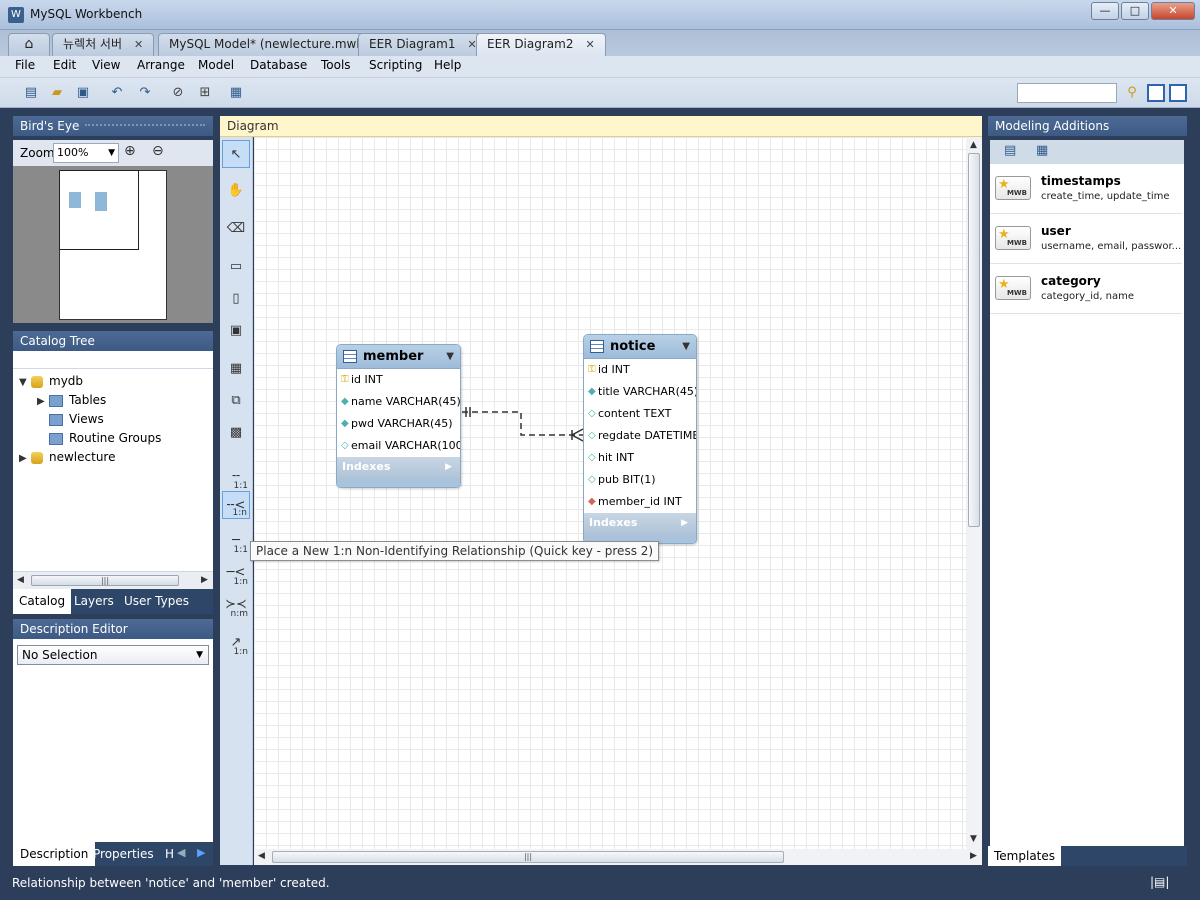  What do you see at coordinates (1178, 93) in the screenshot?
I see `toggle-secondary-sidebar-icon` at bounding box center [1178, 93].